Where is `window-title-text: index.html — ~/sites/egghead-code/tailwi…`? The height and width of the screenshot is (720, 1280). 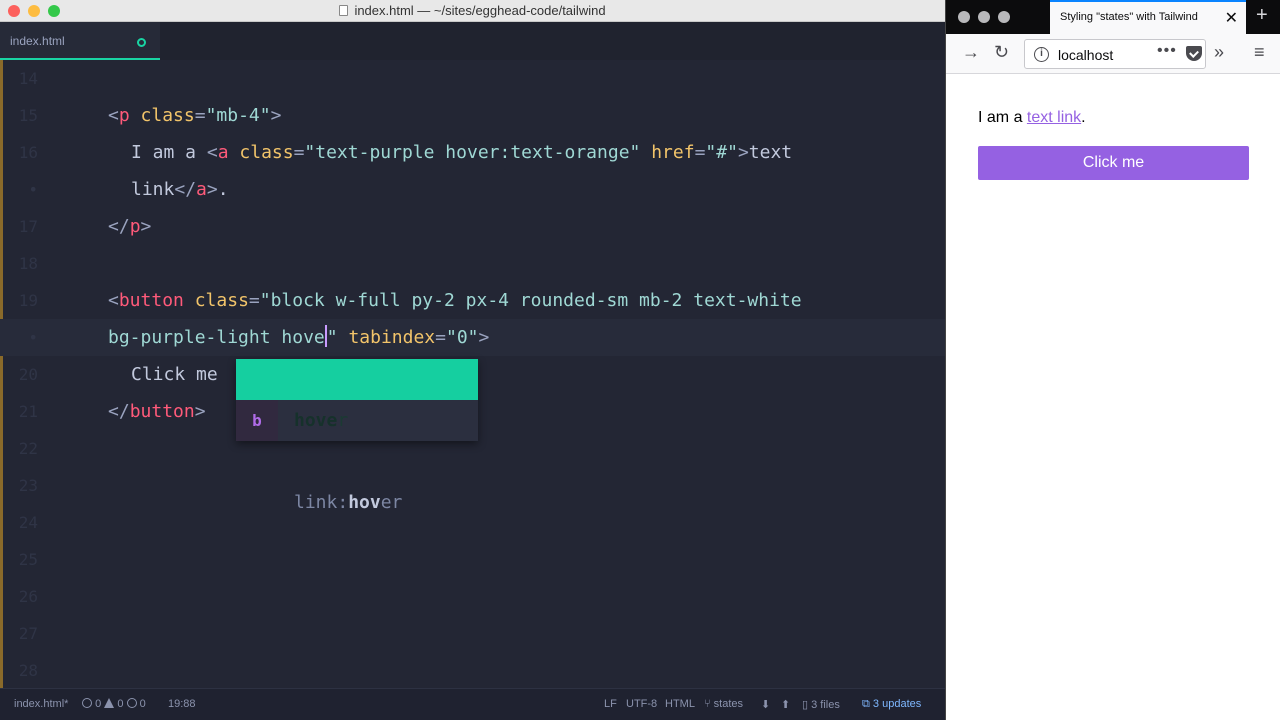
window-title-text: index.html — ~/sites/egghead-code/tailwi… is located at coordinates (480, 10).